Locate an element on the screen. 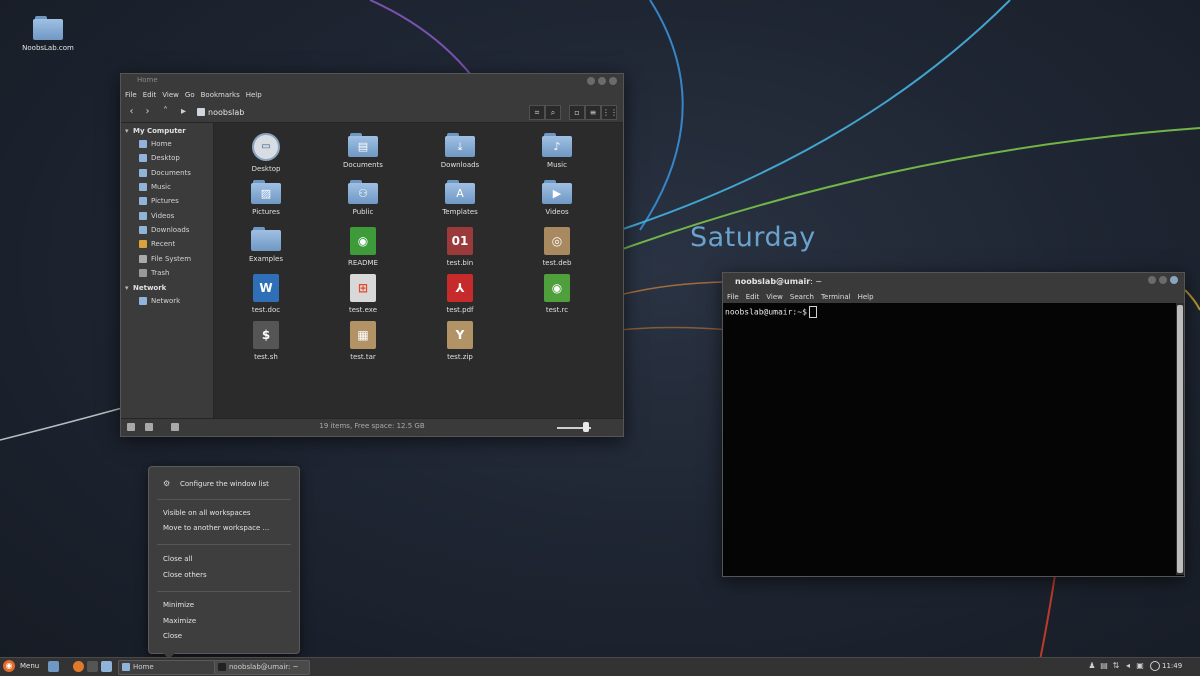 This screenshot has height=676, width=1200. menu-item-close: Close is located at coordinates (172, 636).